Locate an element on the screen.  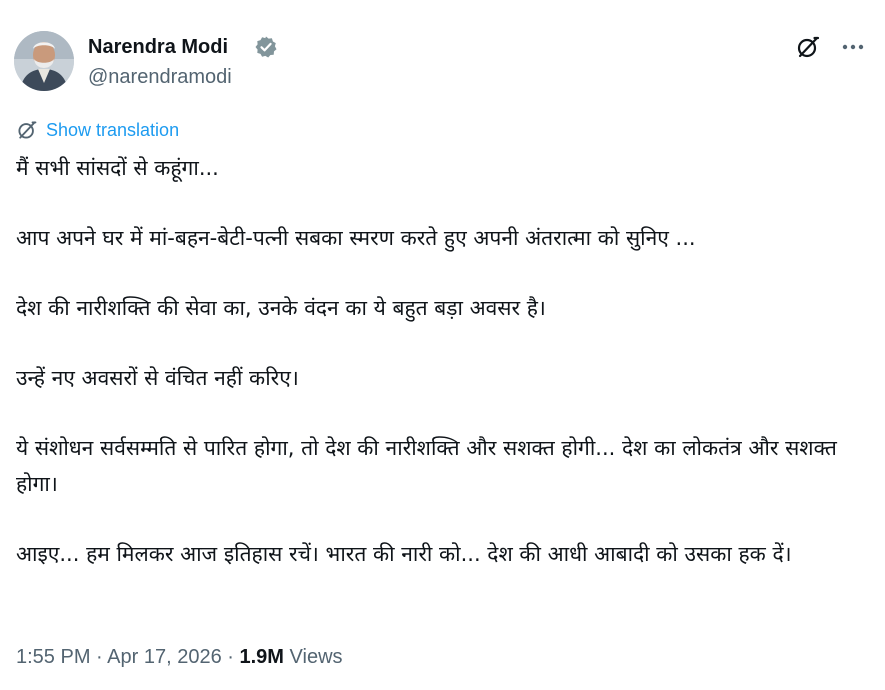
more-options-icon is located at coordinates (853, 47).